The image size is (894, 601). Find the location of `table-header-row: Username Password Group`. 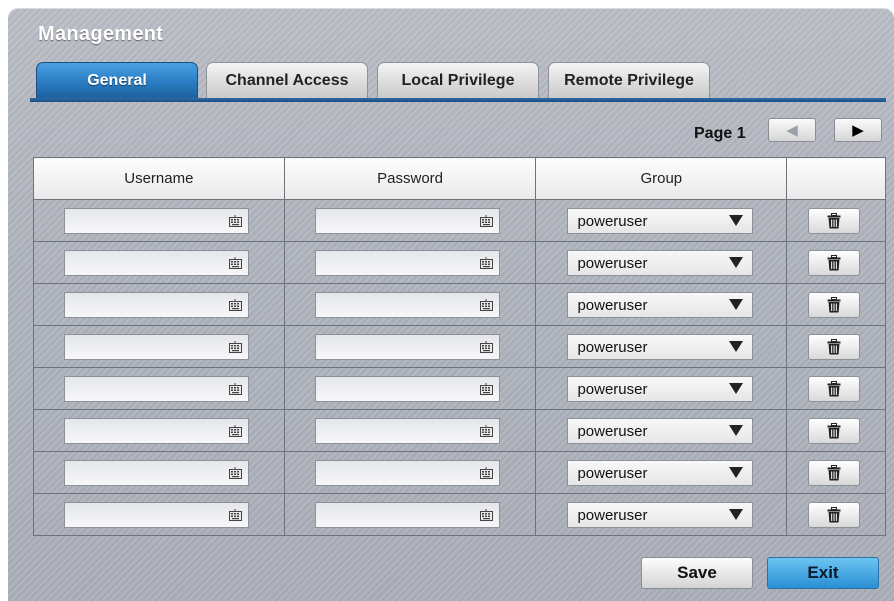

table-header-row: Username Password Group is located at coordinates (459, 178).